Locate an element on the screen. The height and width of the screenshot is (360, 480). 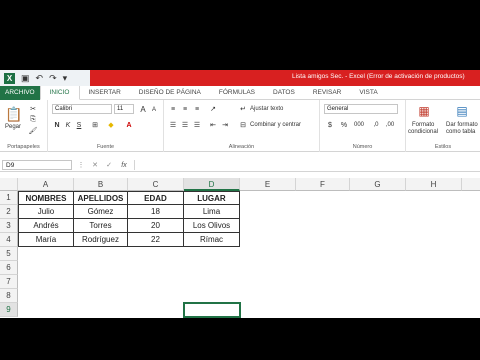
align-center-icon: ☰ is located at coordinates (185, 125).